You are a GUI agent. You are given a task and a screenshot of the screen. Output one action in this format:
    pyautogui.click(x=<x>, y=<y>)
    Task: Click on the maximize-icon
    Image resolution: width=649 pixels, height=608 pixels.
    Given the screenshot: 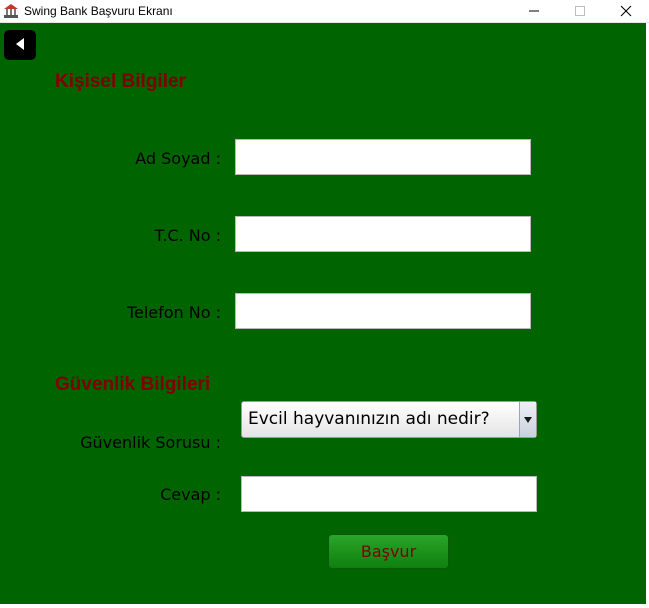 What is the action you would take?
    pyautogui.click(x=580, y=11)
    